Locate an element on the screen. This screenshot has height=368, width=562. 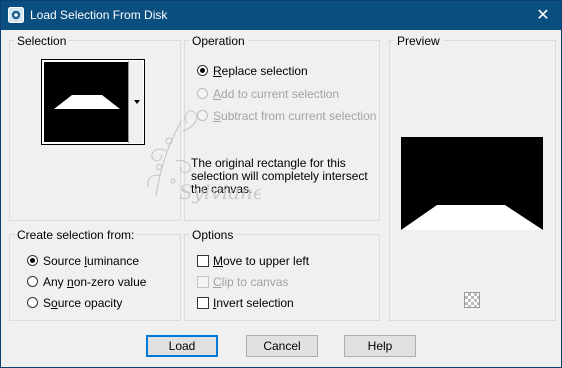
preview-canvas is located at coordinates (472, 183).